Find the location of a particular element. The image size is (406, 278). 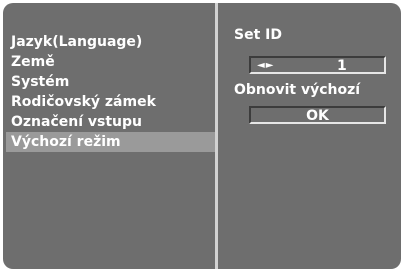

left-right-arrows-icon: ◄► is located at coordinates (265, 66).